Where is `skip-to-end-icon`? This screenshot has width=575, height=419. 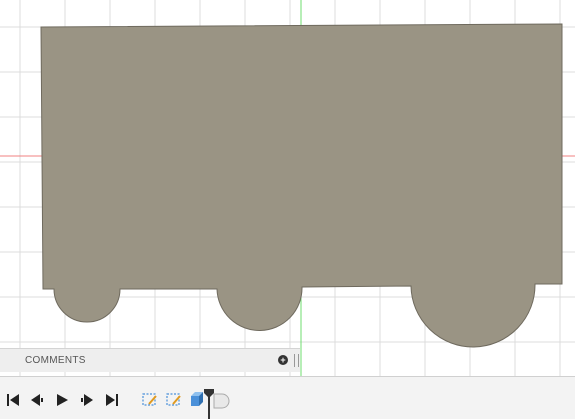
skip-to-end-icon is located at coordinates (112, 400).